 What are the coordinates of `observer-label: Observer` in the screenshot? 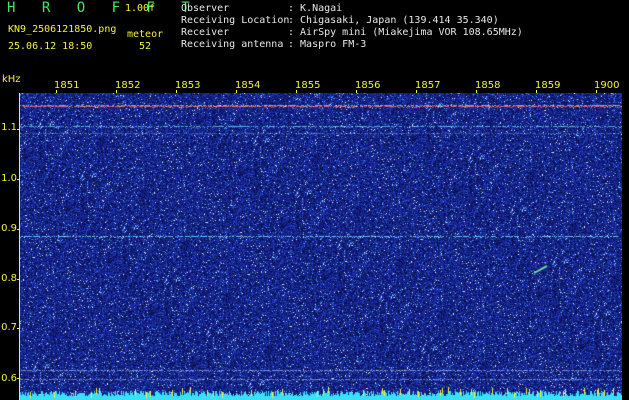 It's located at (205, 8).